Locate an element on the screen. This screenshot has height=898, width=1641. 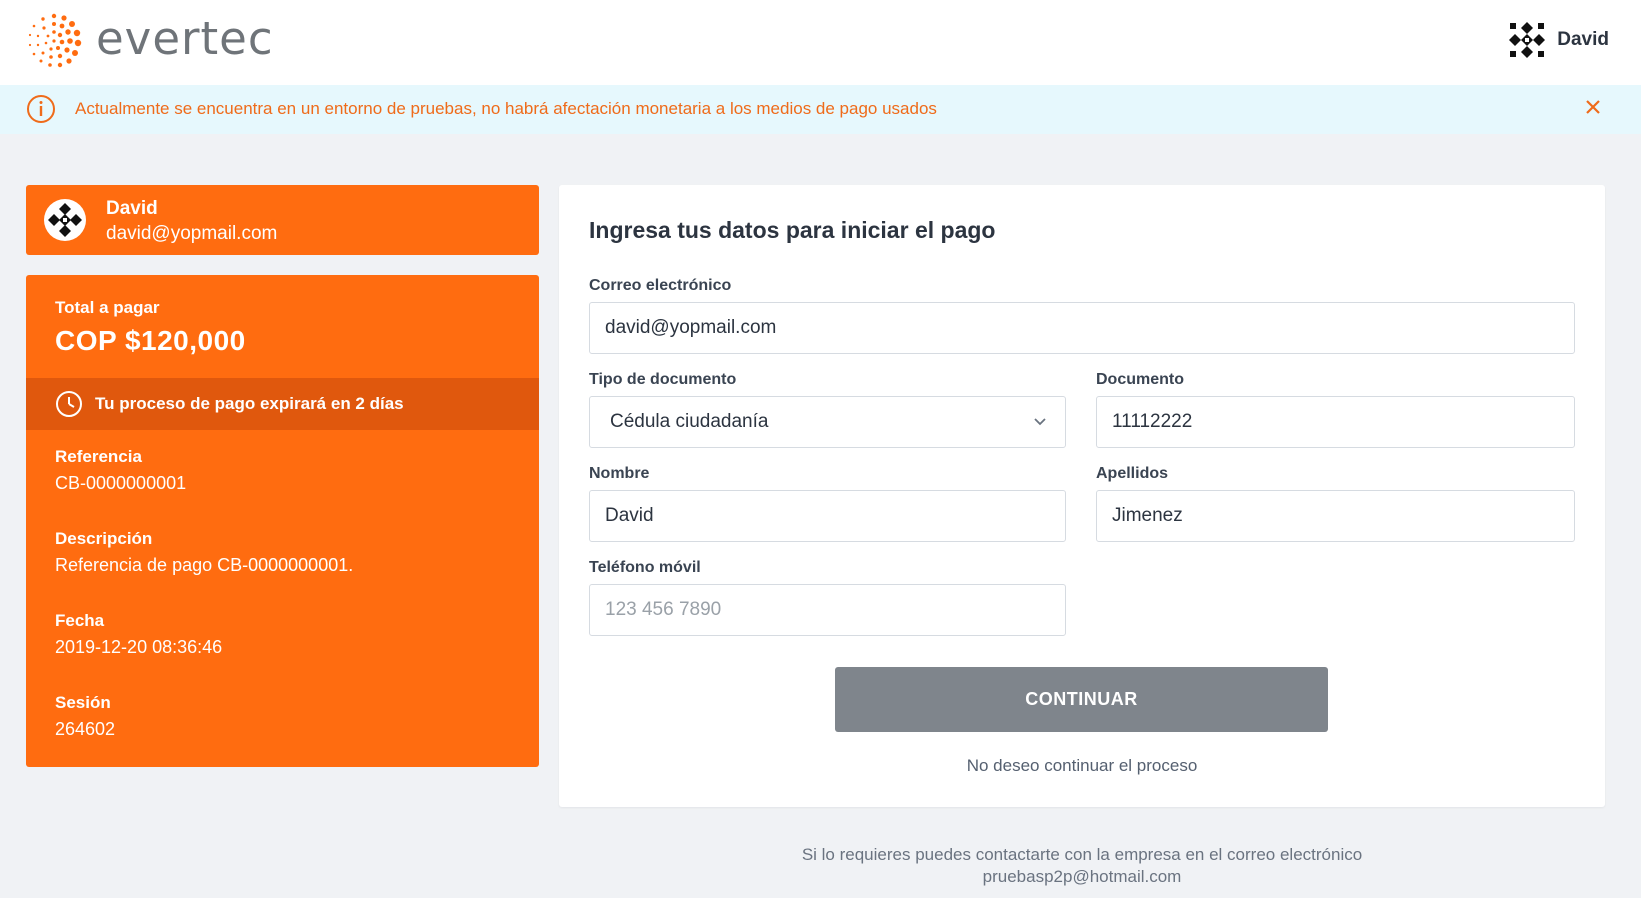
session-label: Sesión is located at coordinates (83, 702).